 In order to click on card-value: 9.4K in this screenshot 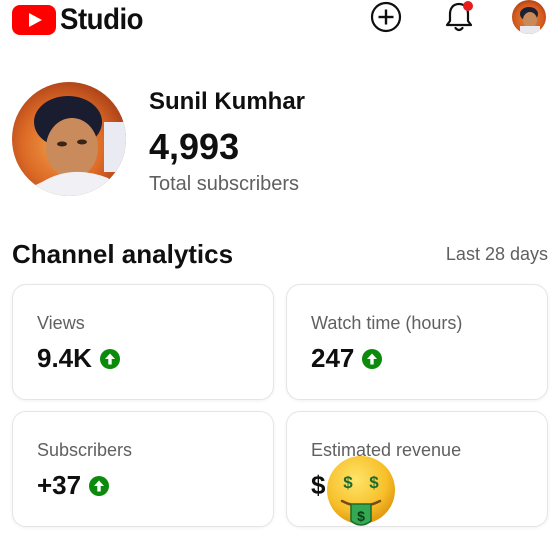, I will do `click(64, 358)`.